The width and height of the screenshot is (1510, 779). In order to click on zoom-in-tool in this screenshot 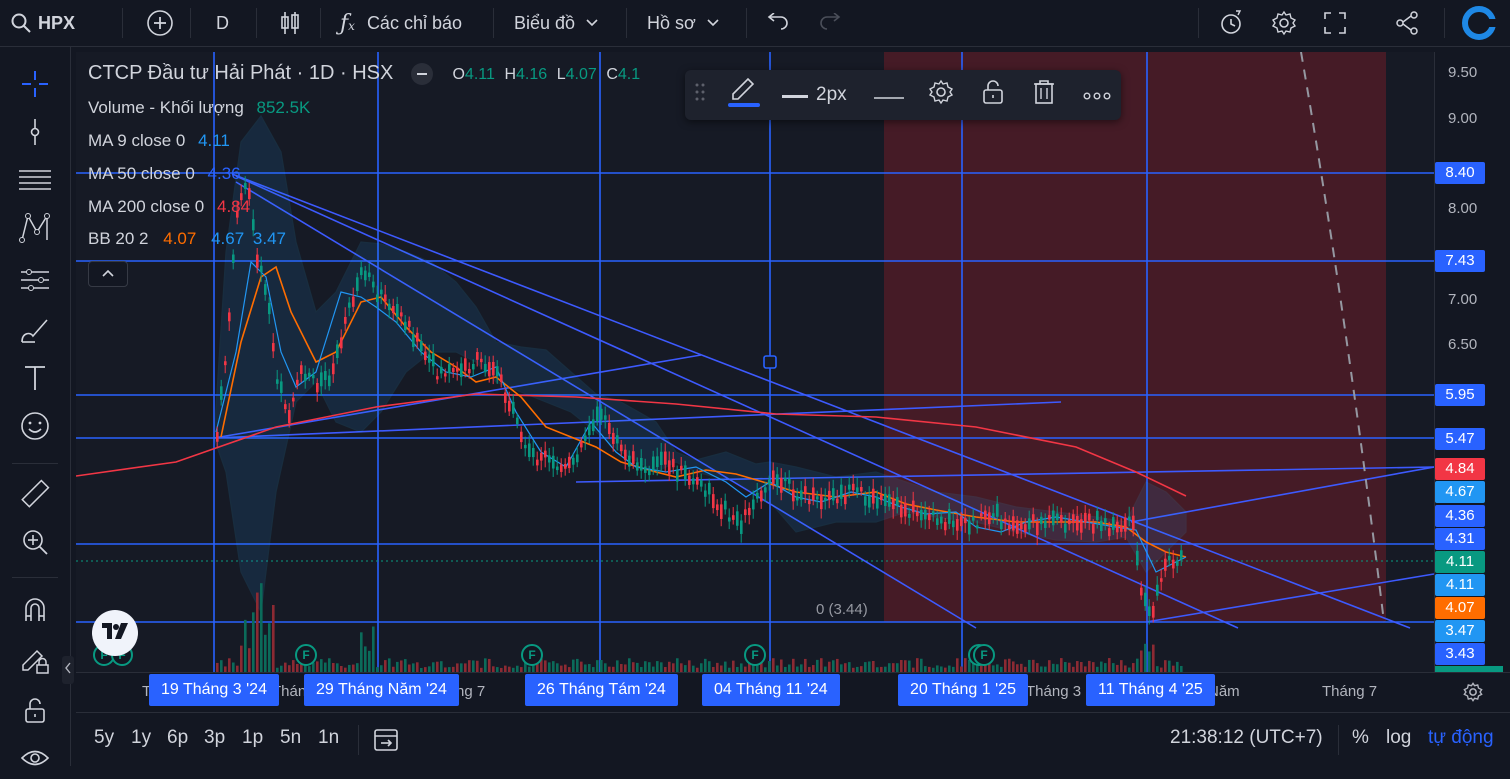, I will do `click(35, 544)`.